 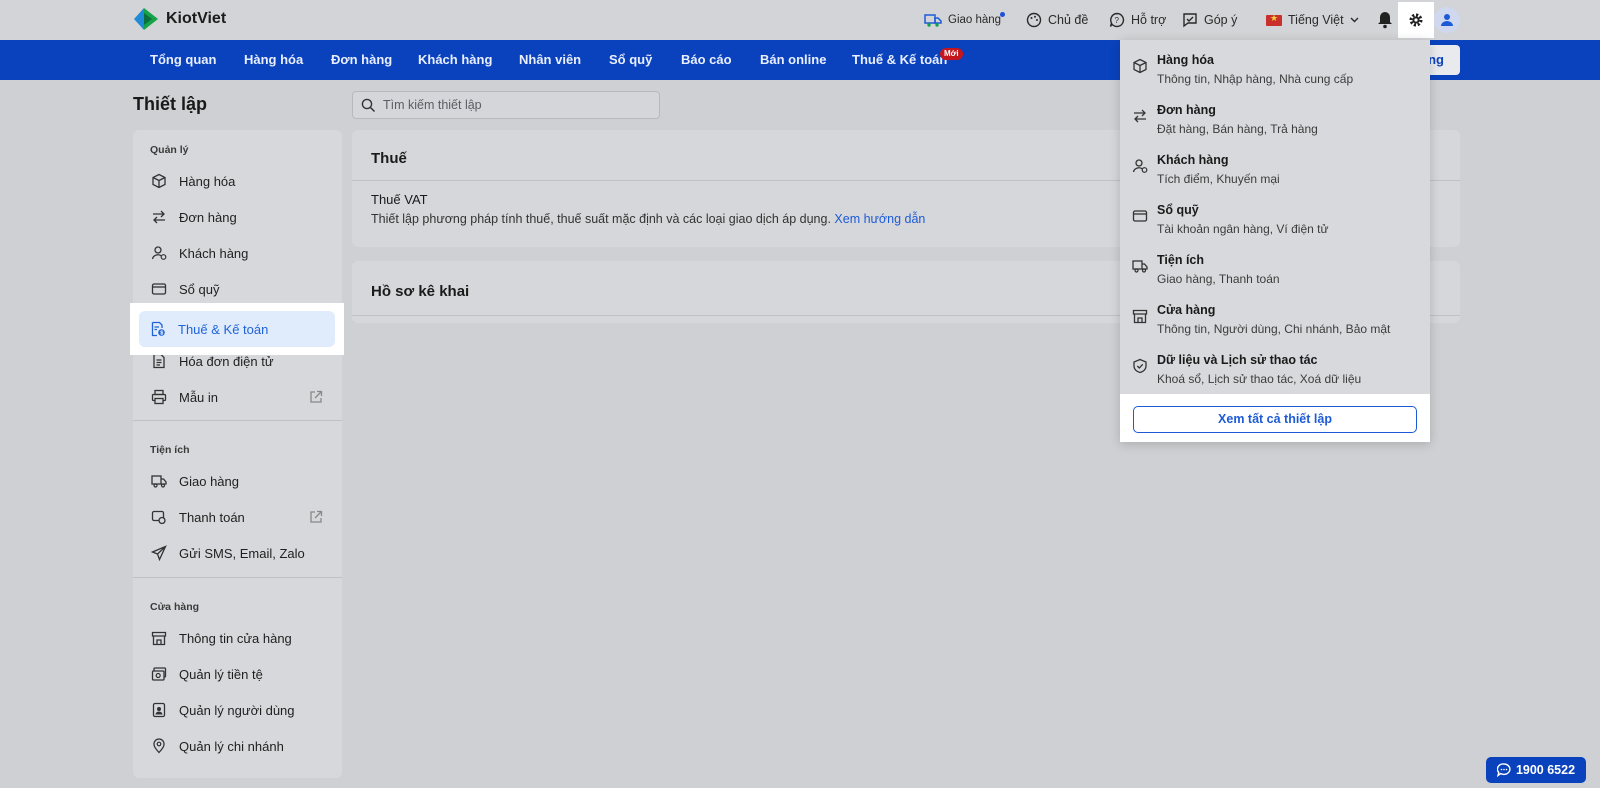 What do you see at coordinates (368, 105) in the screenshot?
I see `search-icon` at bounding box center [368, 105].